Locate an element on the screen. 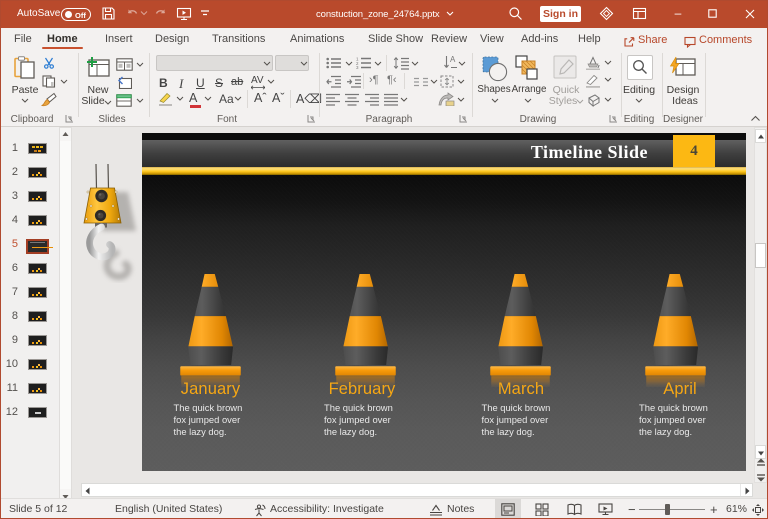  svg-text: 3 is located at coordinates (357, 67).